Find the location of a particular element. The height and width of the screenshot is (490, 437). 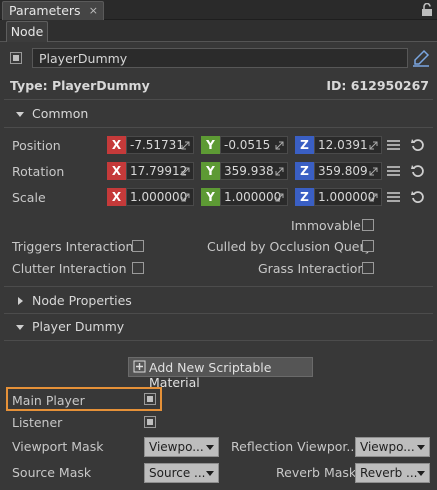

main-player-checkbox is located at coordinates (150, 399).